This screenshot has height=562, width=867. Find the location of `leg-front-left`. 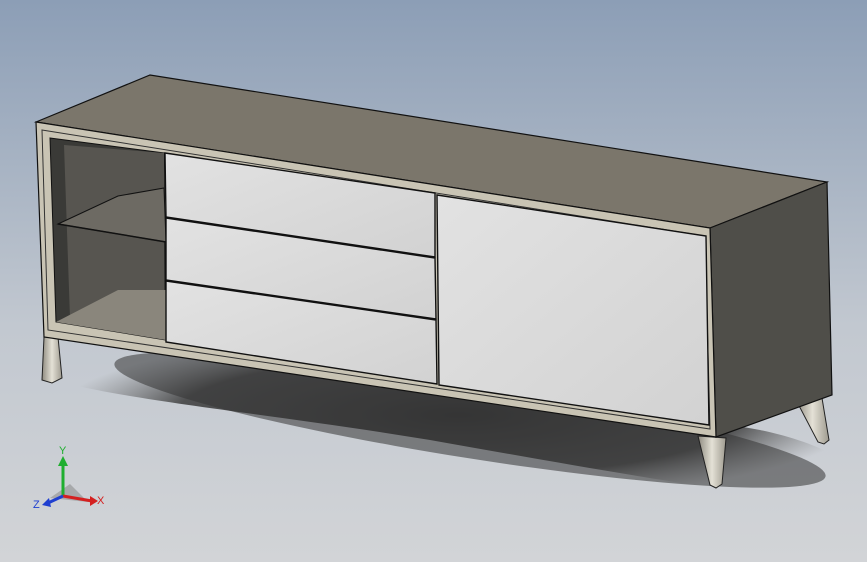

leg-front-left is located at coordinates (52, 360).